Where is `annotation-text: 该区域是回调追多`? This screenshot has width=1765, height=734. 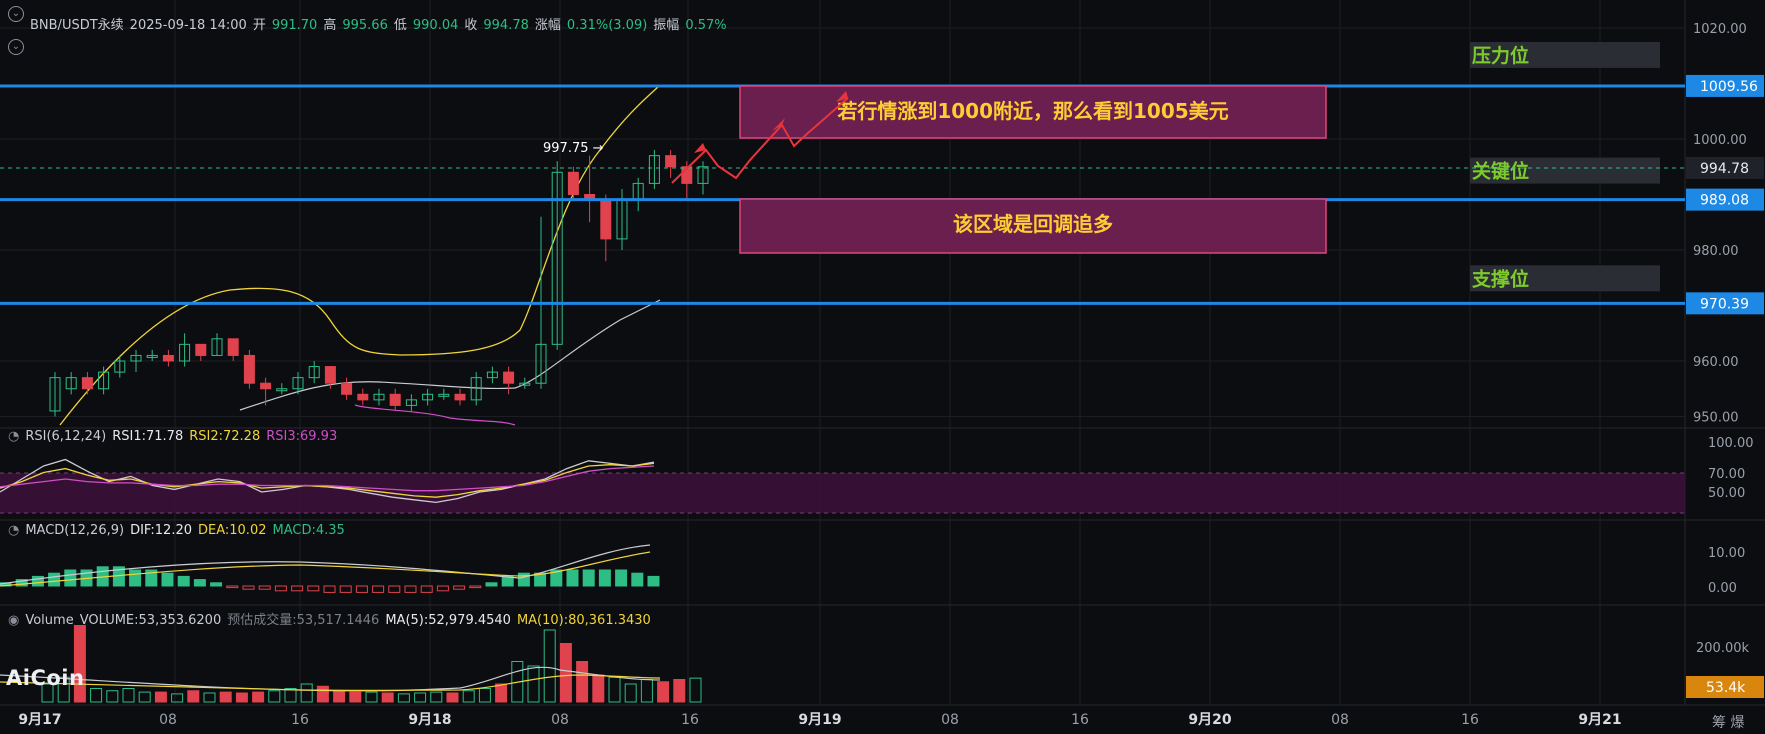
annotation-text: 该区域是回调追多 is located at coordinates (1033, 224).